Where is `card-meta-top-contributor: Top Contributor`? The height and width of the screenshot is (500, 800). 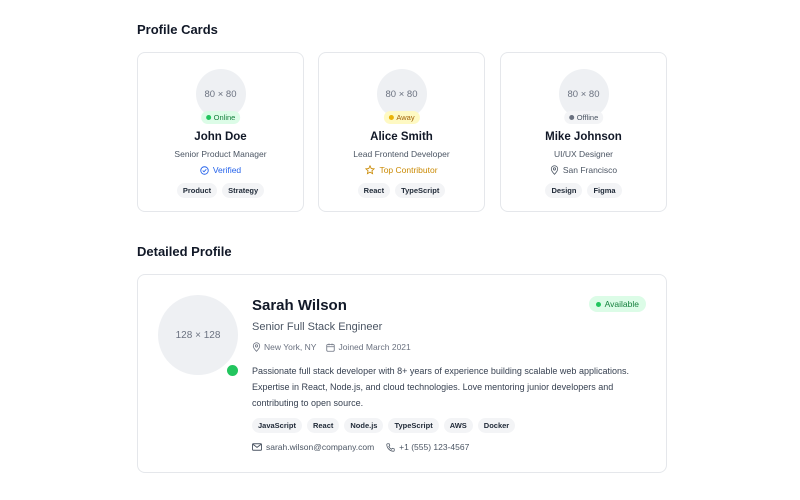 card-meta-top-contributor: Top Contributor is located at coordinates (401, 170).